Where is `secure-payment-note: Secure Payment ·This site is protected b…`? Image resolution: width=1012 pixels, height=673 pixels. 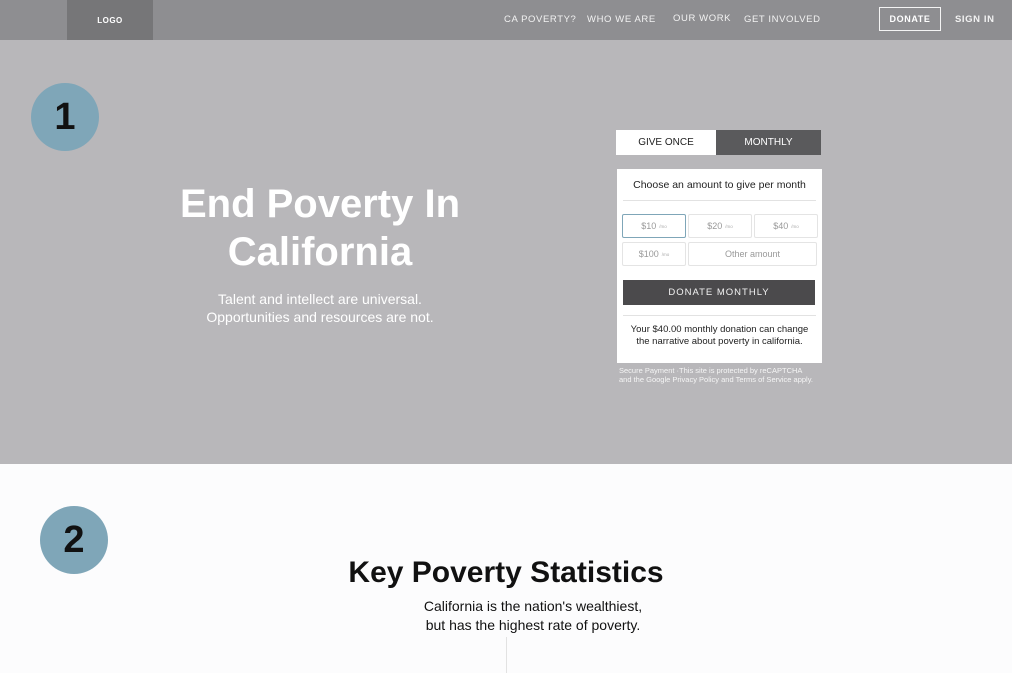 secure-payment-note: Secure Payment ·This site is protected b… is located at coordinates (724, 375).